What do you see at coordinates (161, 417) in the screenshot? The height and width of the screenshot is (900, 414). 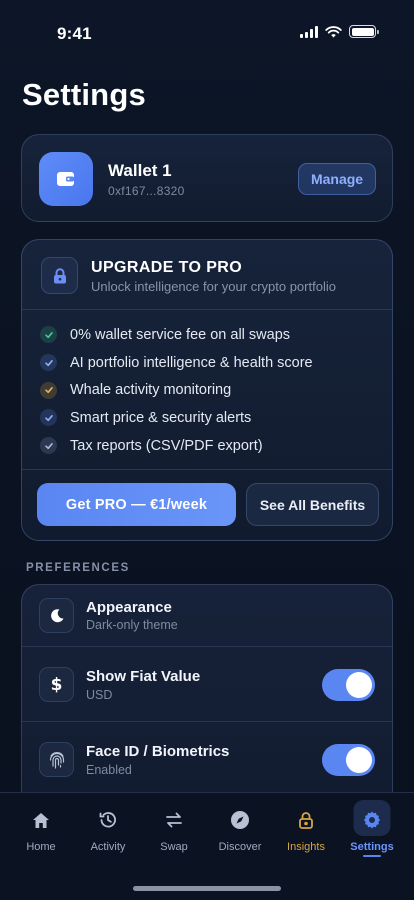 I see `benefit-label: Smart price & security alerts` at bounding box center [161, 417].